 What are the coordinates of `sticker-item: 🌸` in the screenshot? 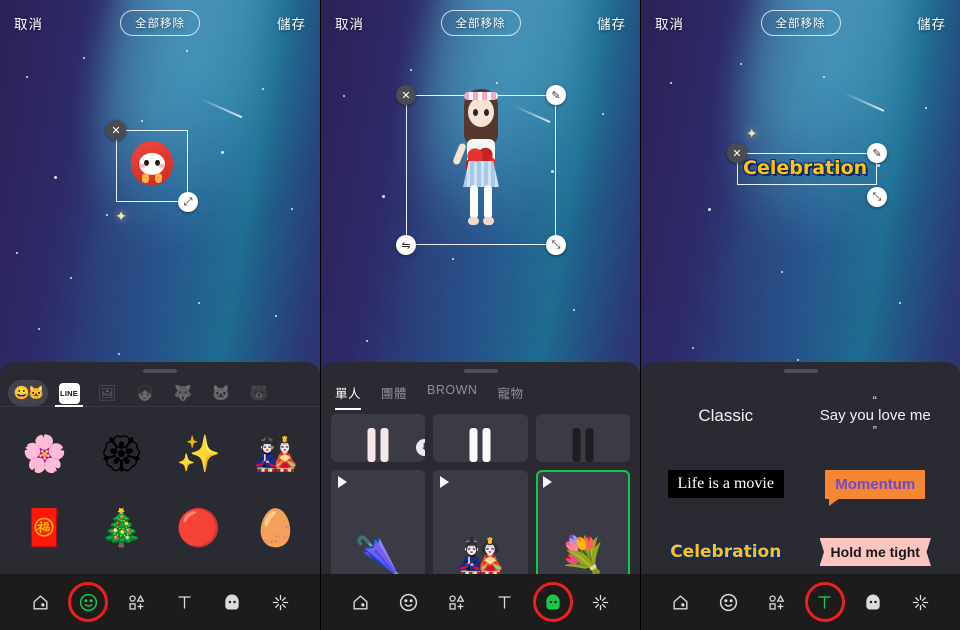 It's located at (44, 454).